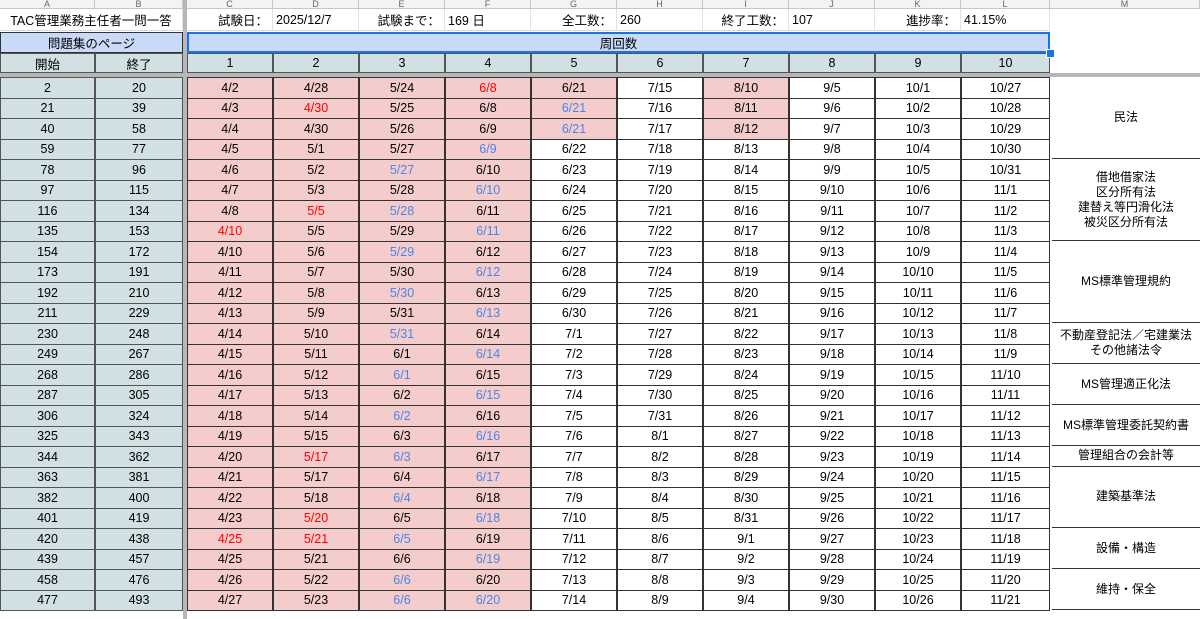  Describe the element at coordinates (1005, 190) in the screenshot. I see `round-date-cell: 11/1` at that location.